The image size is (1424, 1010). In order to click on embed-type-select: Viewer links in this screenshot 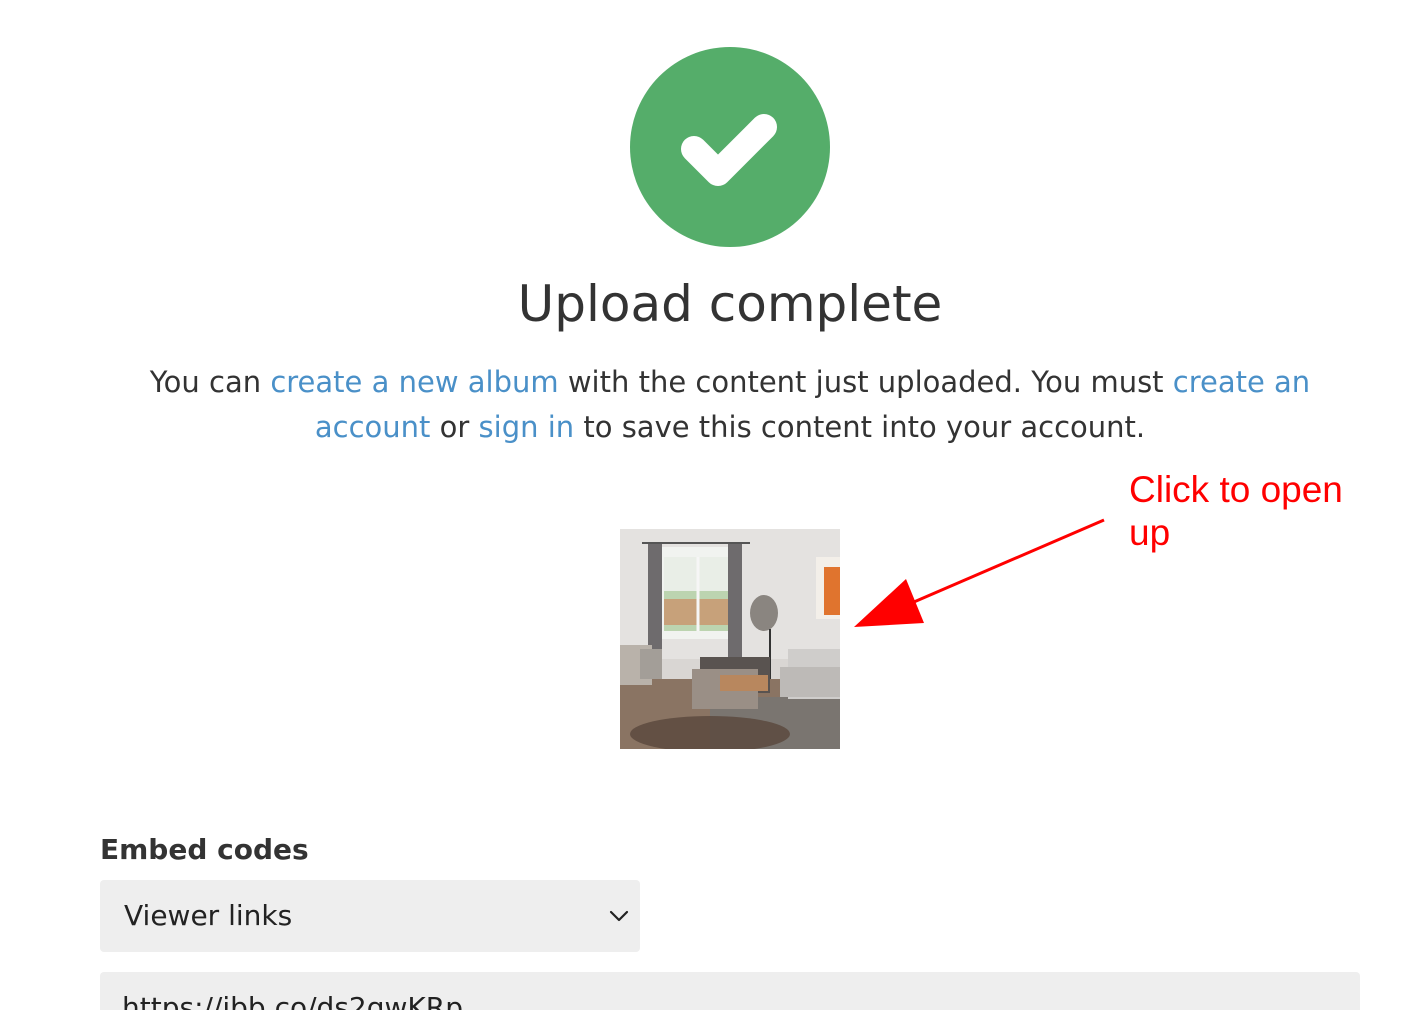, I will do `click(370, 916)`.